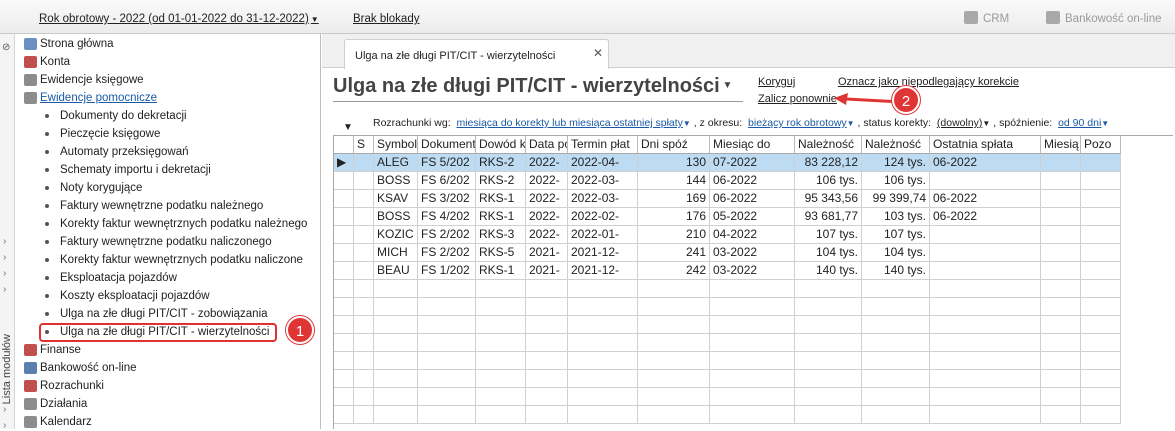 The height and width of the screenshot is (431, 1175). What do you see at coordinates (960, 123) in the screenshot?
I see `status-filter: (dowolny)` at bounding box center [960, 123].